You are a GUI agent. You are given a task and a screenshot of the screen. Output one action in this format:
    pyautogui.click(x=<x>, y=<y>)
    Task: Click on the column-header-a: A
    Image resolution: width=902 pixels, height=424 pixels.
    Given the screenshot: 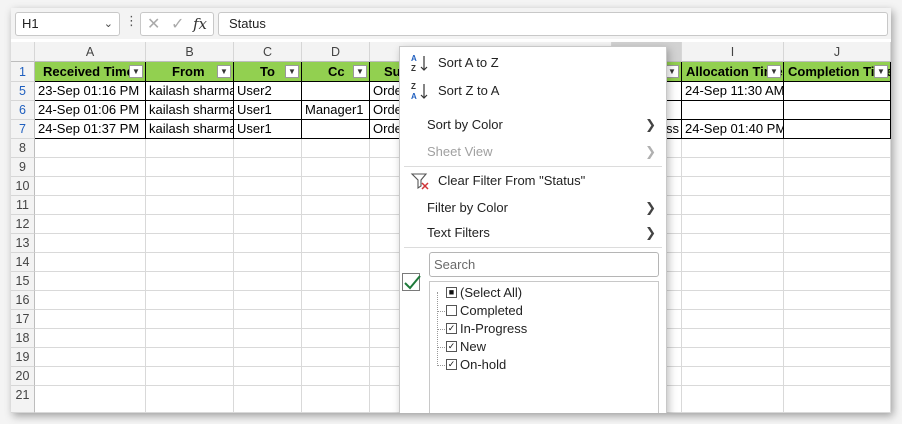 What is the action you would take?
    pyautogui.click(x=90, y=52)
    